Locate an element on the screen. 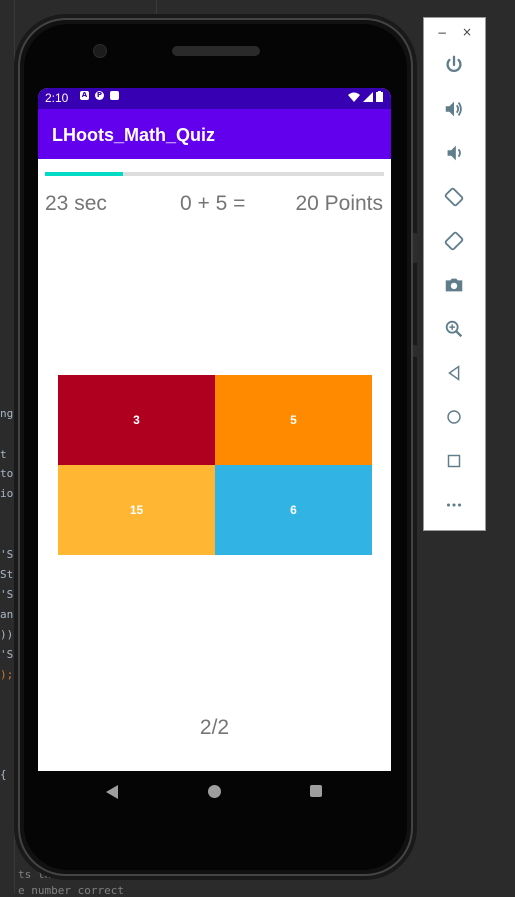 The height and width of the screenshot is (897, 515). code-fragment: { is located at coordinates (3, 774).